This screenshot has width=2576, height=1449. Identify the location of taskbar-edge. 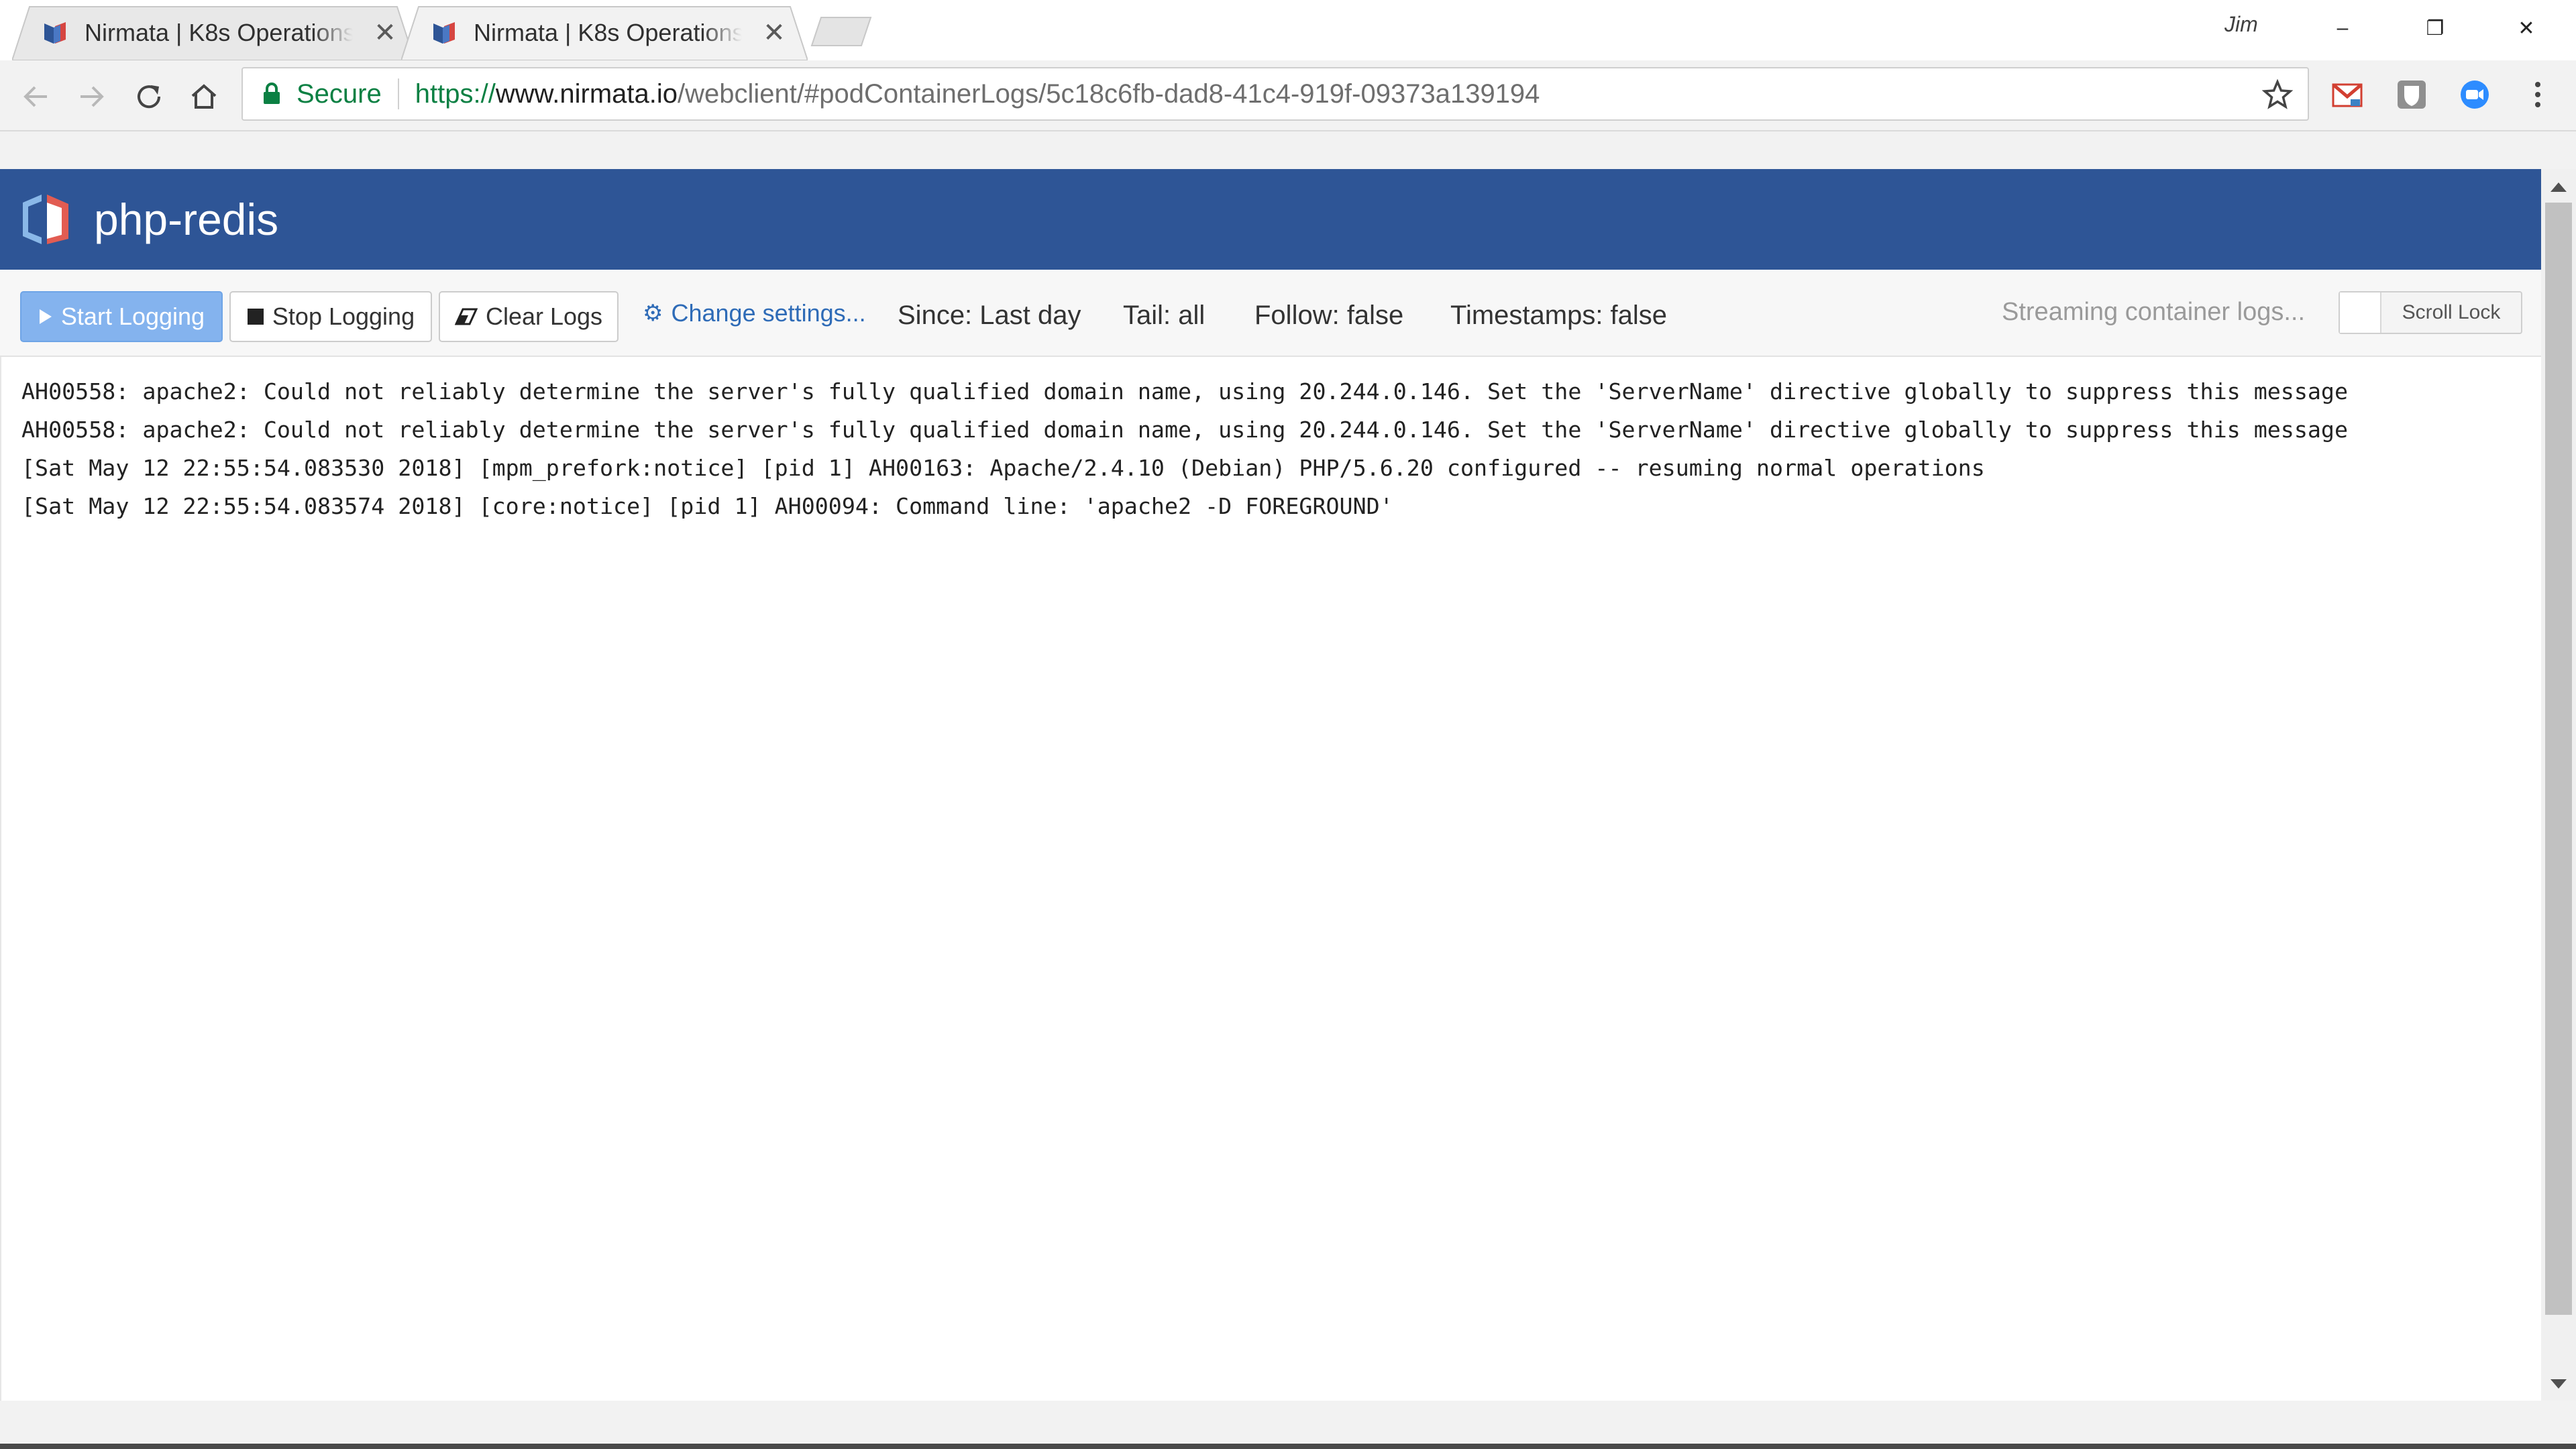
(1288, 1446).